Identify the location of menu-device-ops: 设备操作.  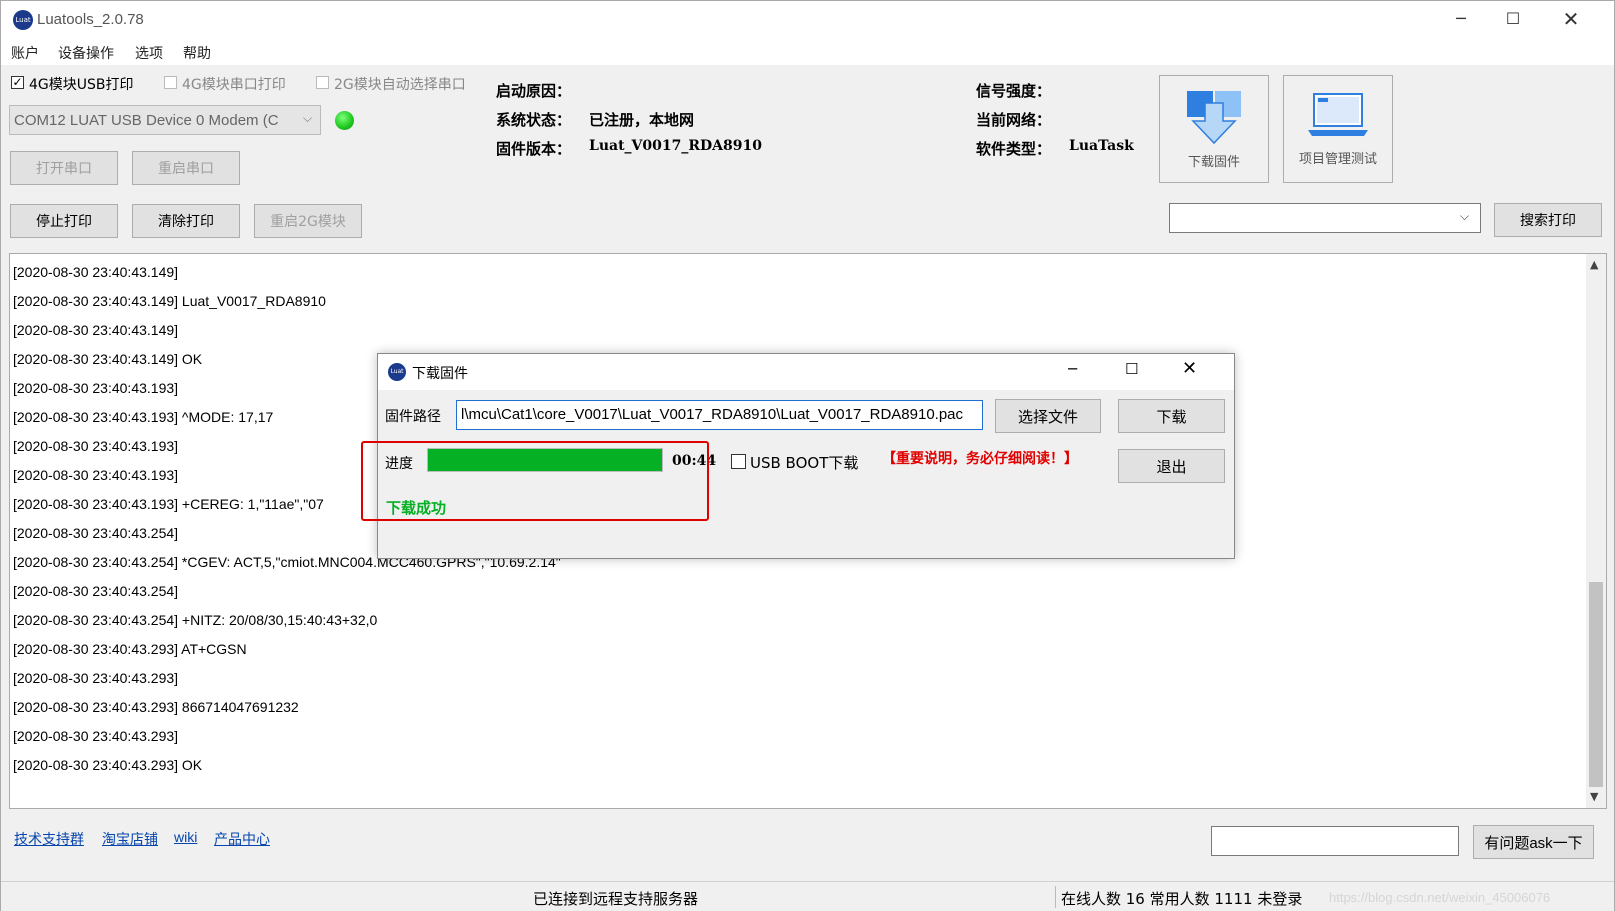
(86, 53).